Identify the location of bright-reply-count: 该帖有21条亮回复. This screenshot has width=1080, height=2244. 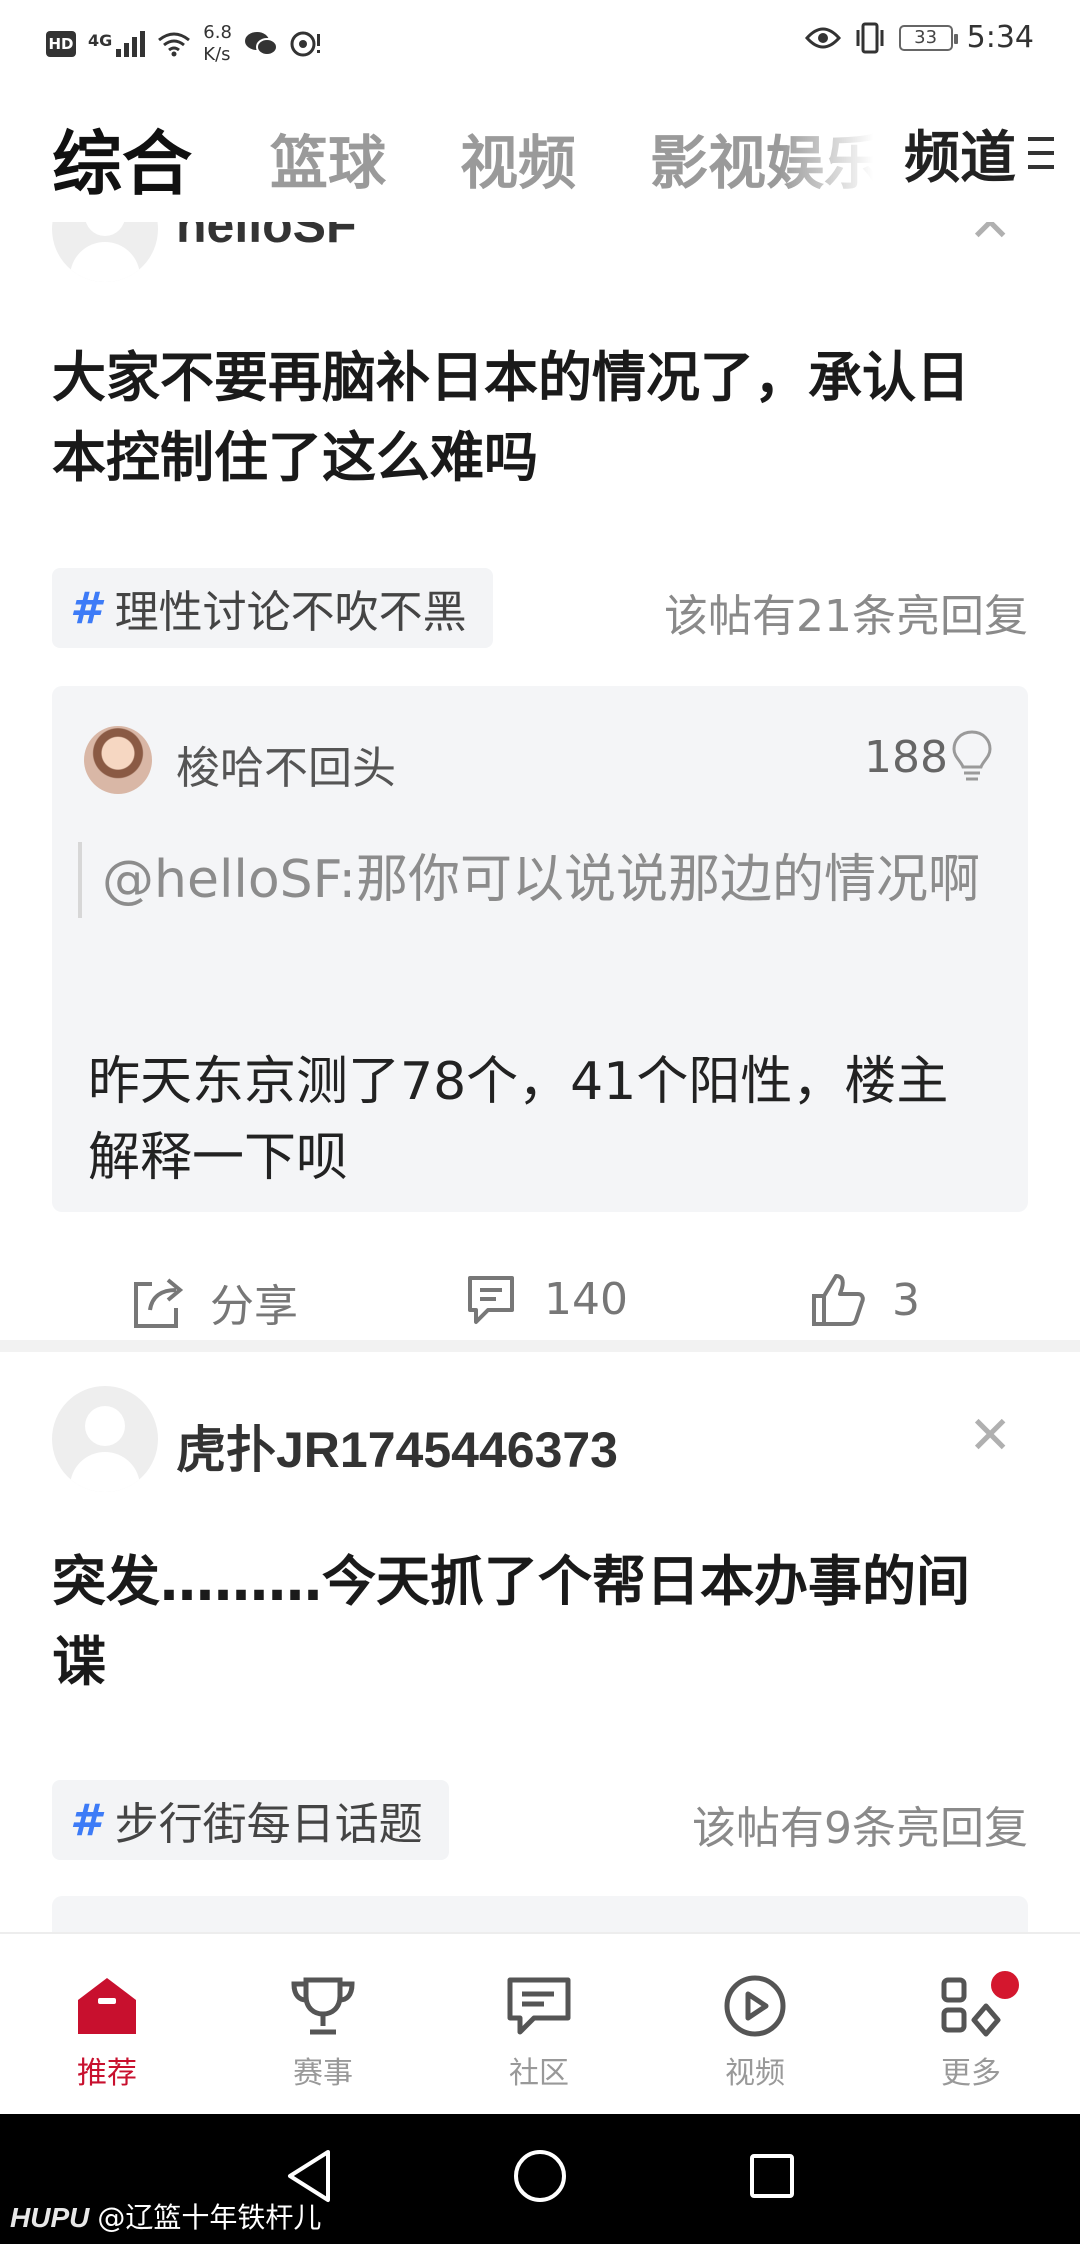
(846, 612).